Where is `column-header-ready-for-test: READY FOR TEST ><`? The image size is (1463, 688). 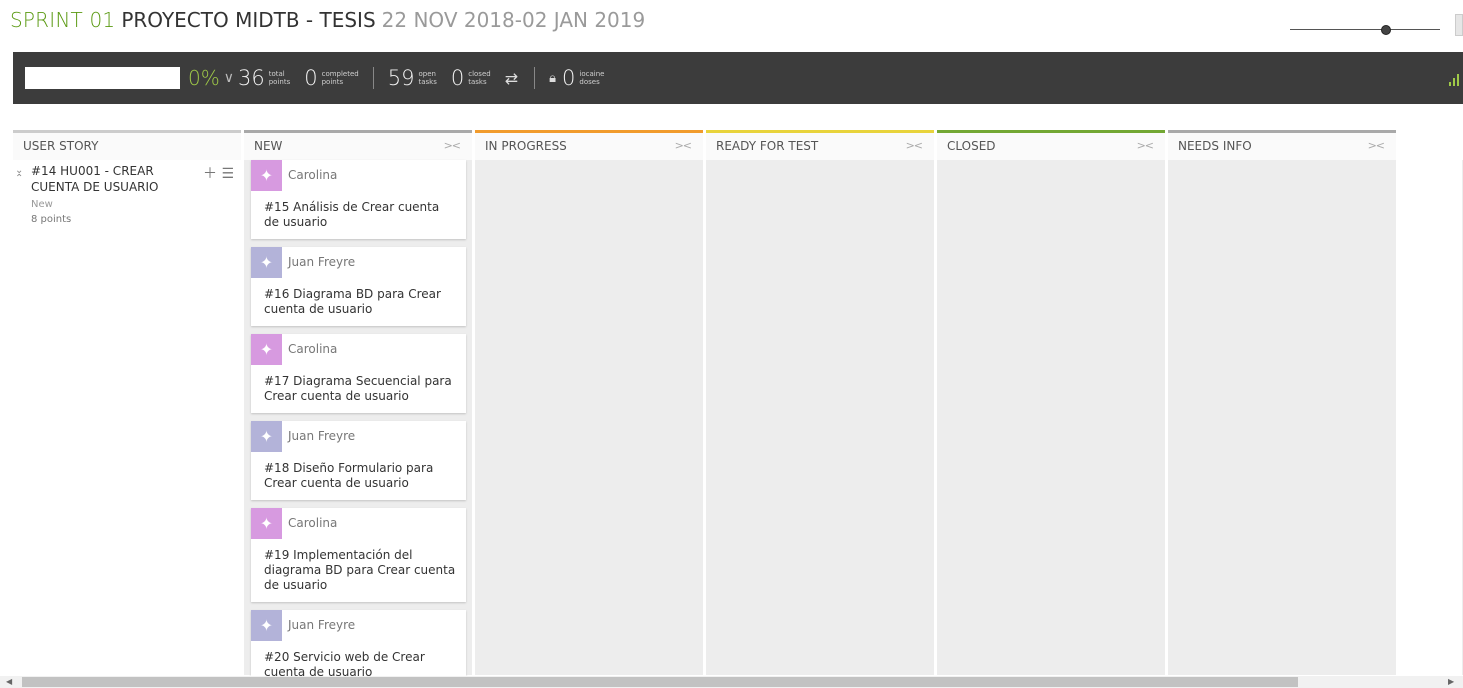 column-header-ready-for-test: READY FOR TEST >< is located at coordinates (820, 145).